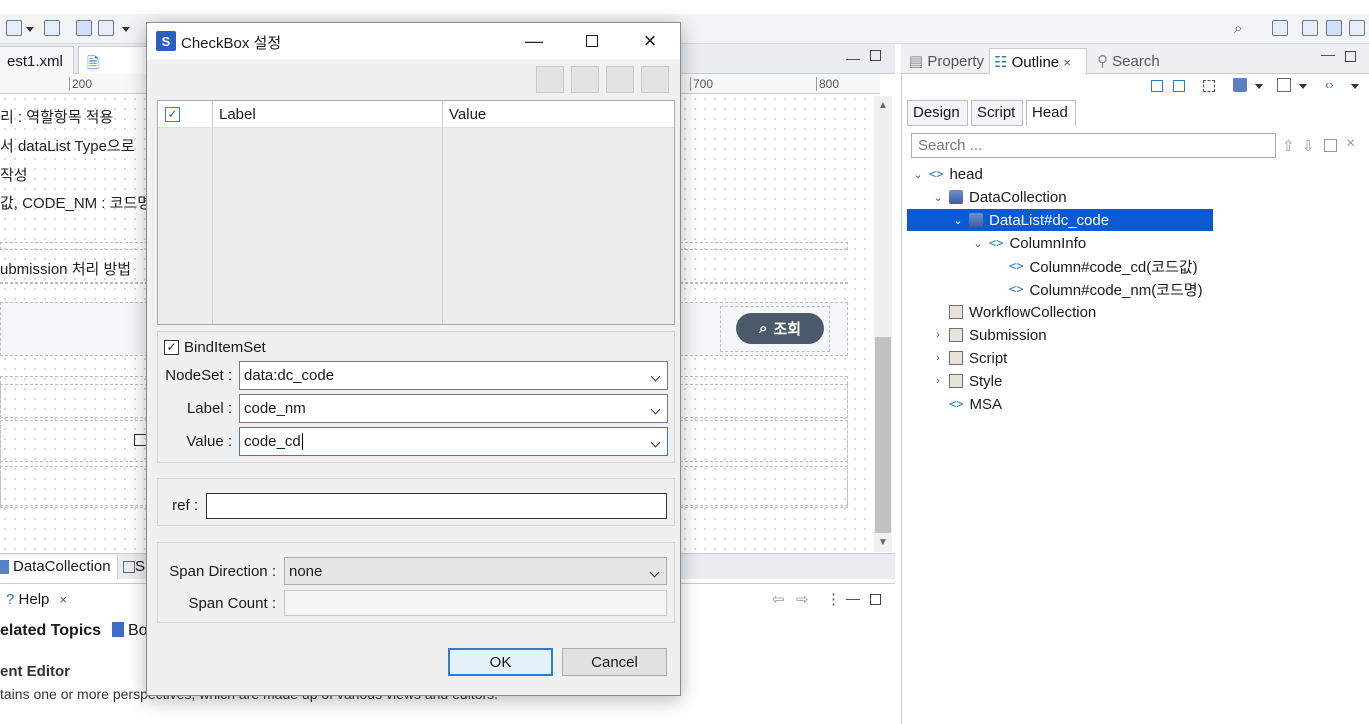 The height and width of the screenshot is (724, 1369). Describe the element at coordinates (969, 358) in the screenshot. I see `tree-item: › Script` at that location.